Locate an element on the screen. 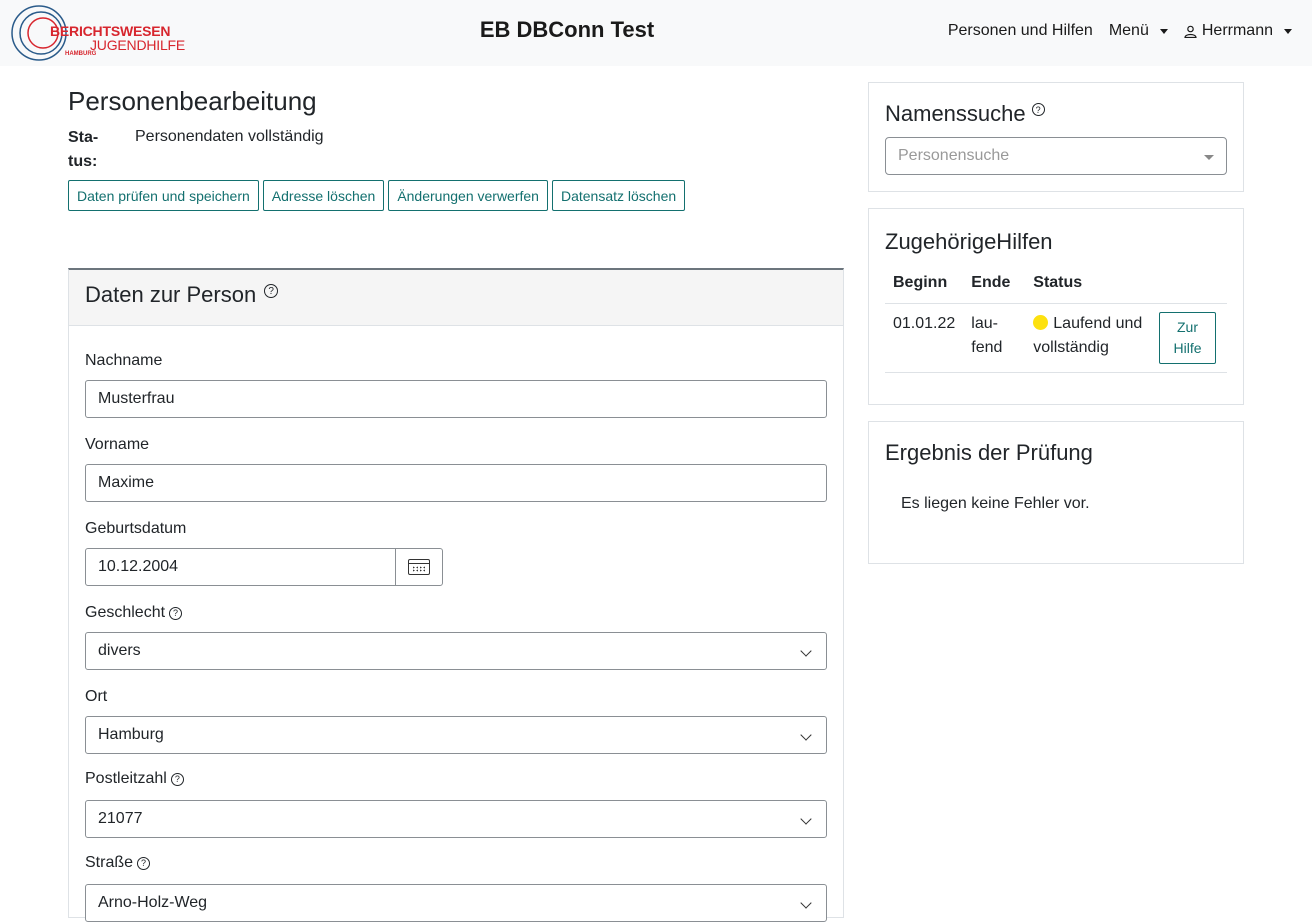 This screenshot has height=922, width=1312. go-to-aid-line1: Zur is located at coordinates (1187, 326).